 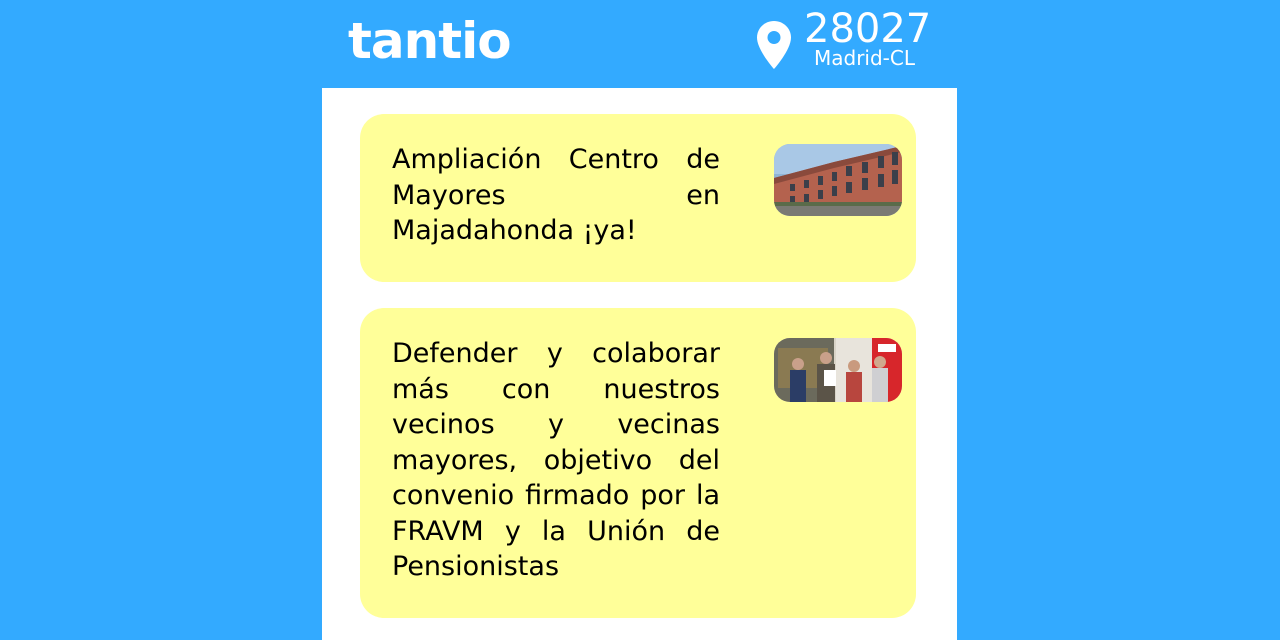 What do you see at coordinates (865, 58) in the screenshot?
I see `city-label: Madrid-CL` at bounding box center [865, 58].